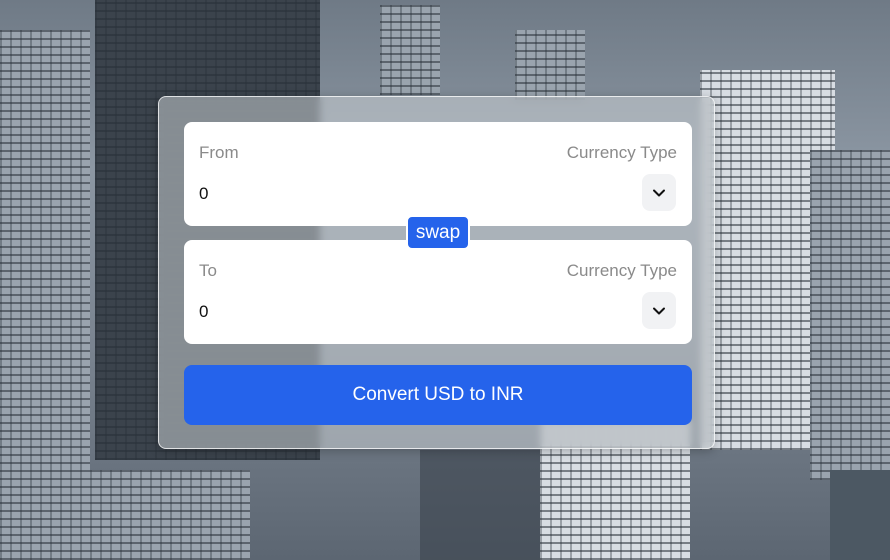 The width and height of the screenshot is (890, 560). What do you see at coordinates (438, 292) in the screenshot?
I see `to-panel: To Currency Type` at bounding box center [438, 292].